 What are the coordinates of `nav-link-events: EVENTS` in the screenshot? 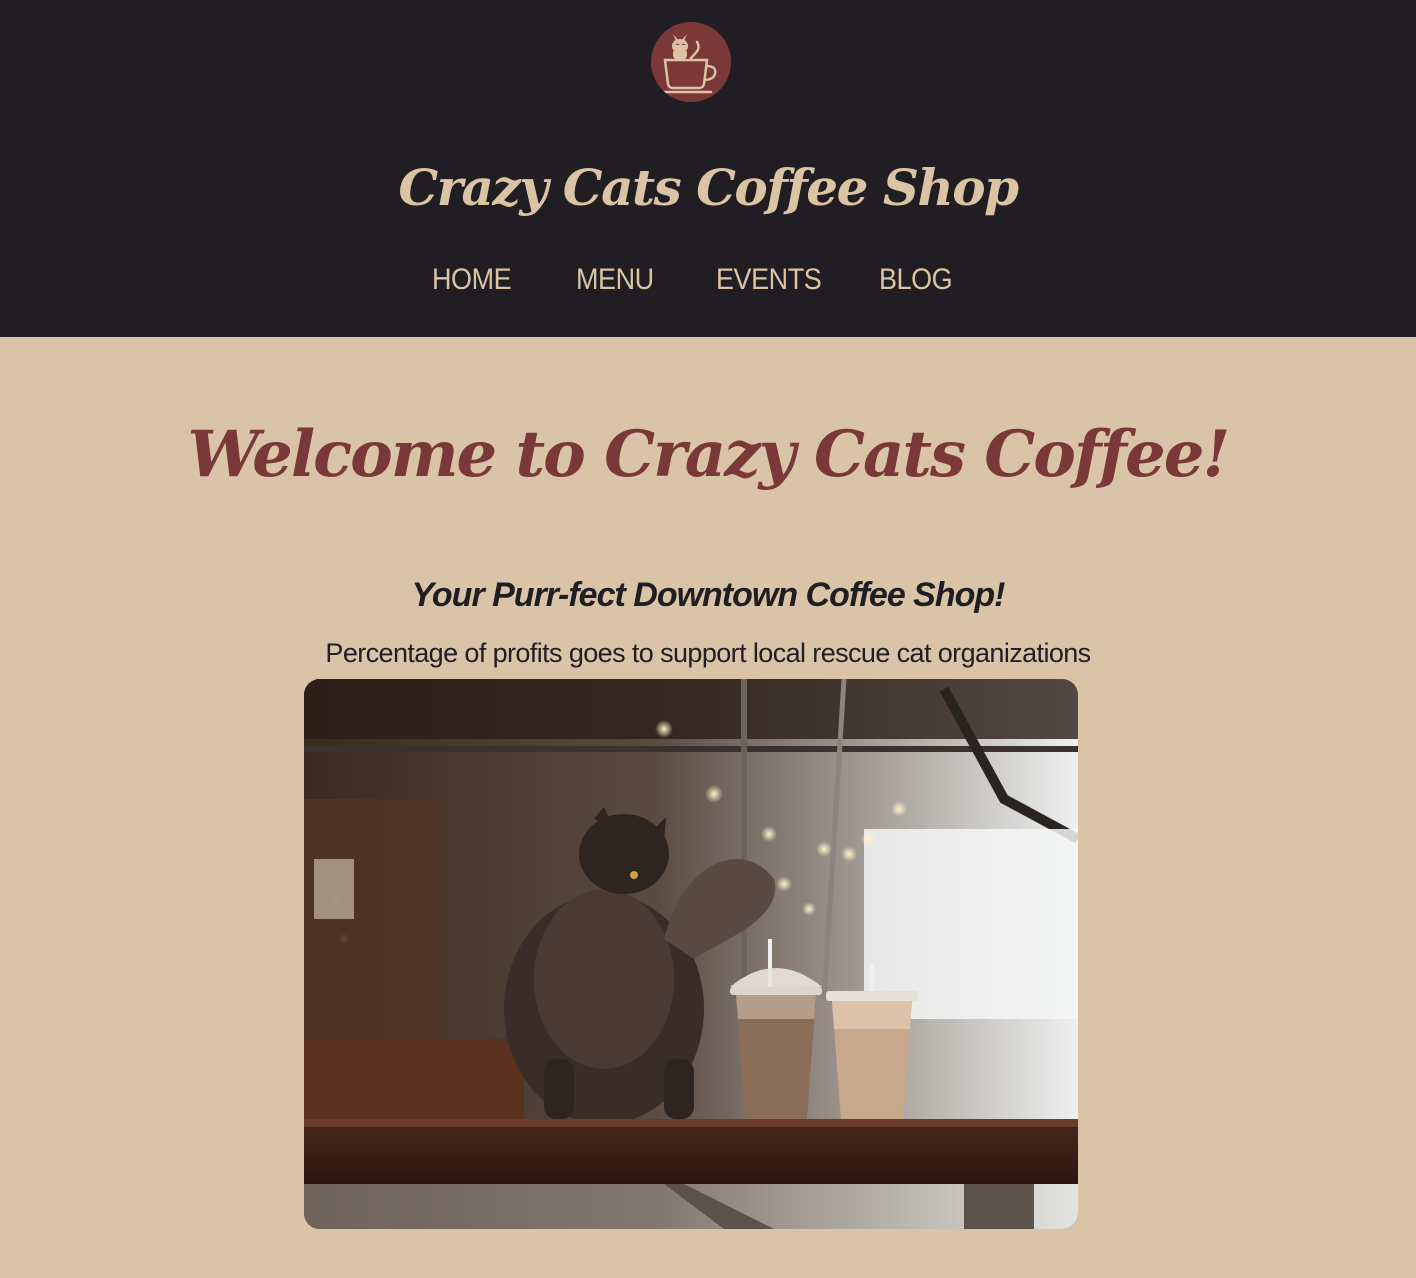 It's located at (769, 280).